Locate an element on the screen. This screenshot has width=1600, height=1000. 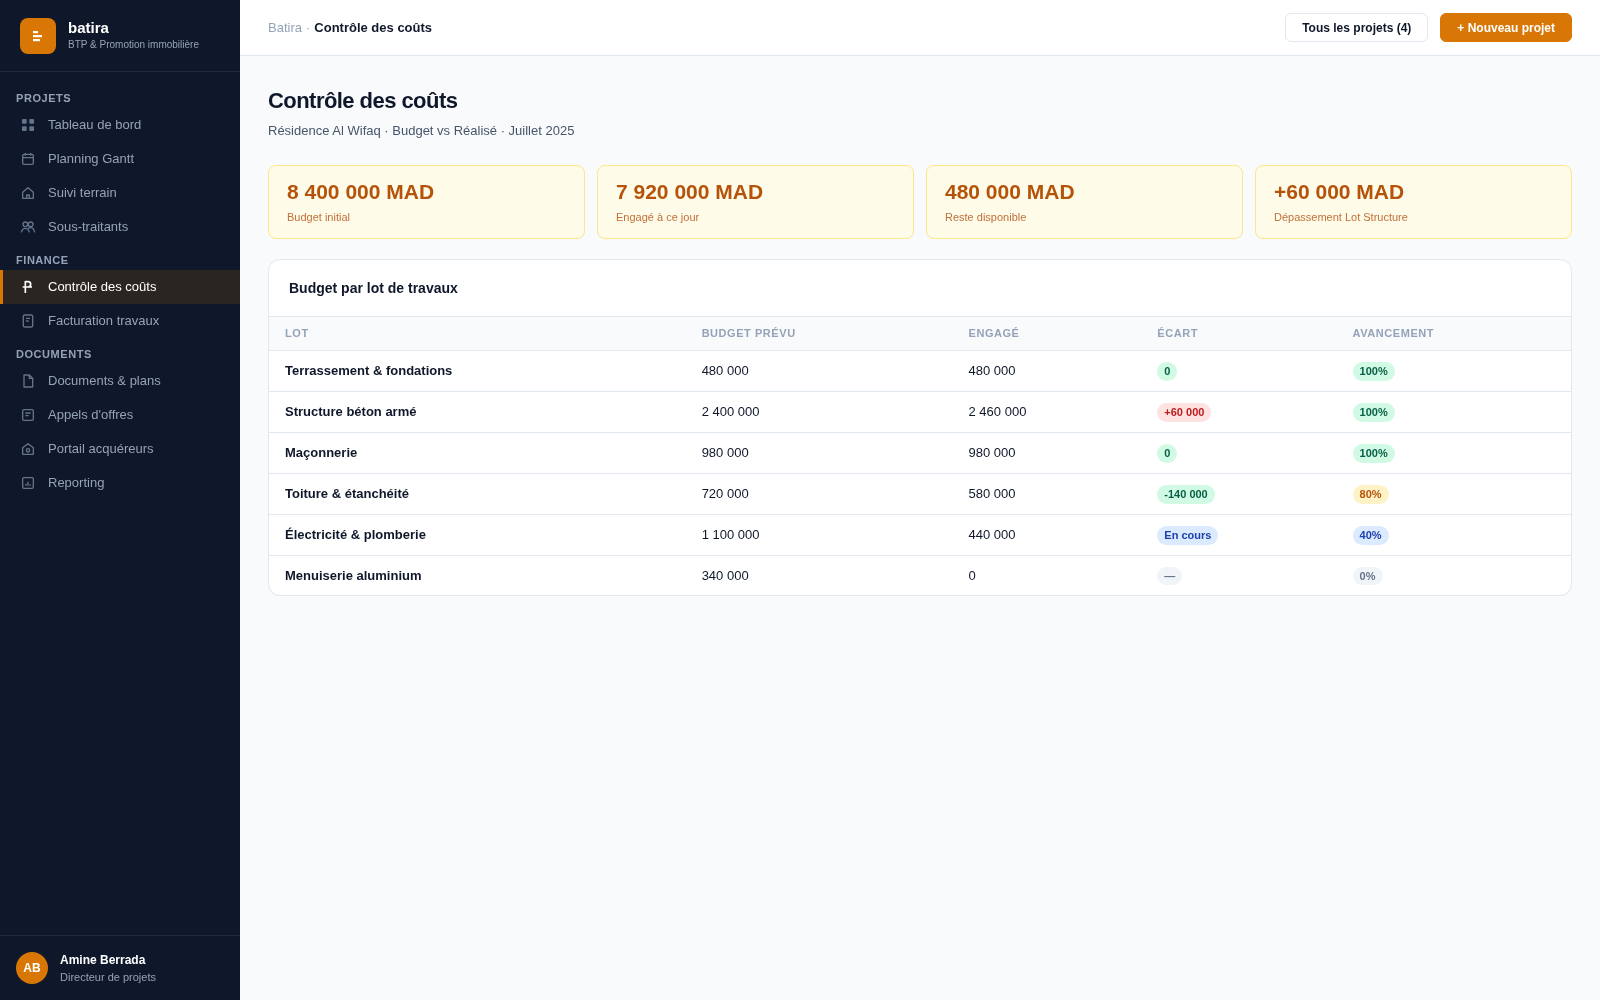
section-heading: FINANCE is located at coordinates (42, 260).